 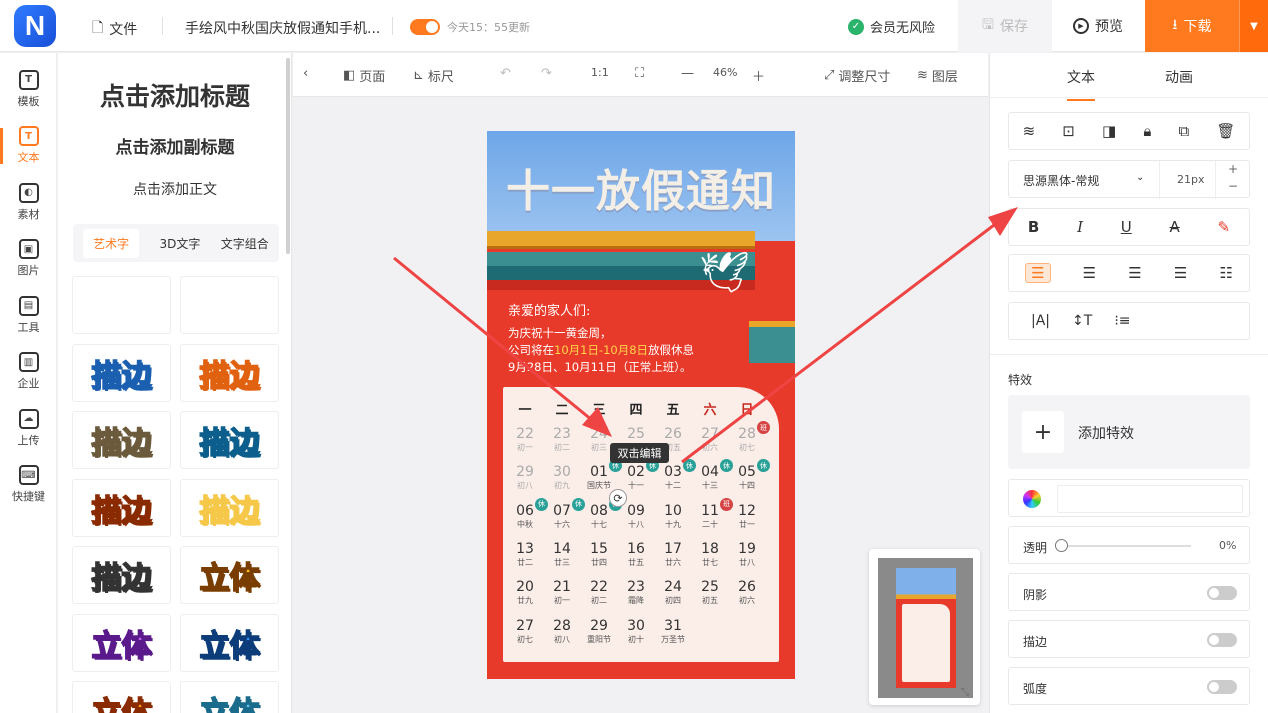 What do you see at coordinates (618, 498) in the screenshot?
I see `rotate-handle-icon: ⟳` at bounding box center [618, 498].